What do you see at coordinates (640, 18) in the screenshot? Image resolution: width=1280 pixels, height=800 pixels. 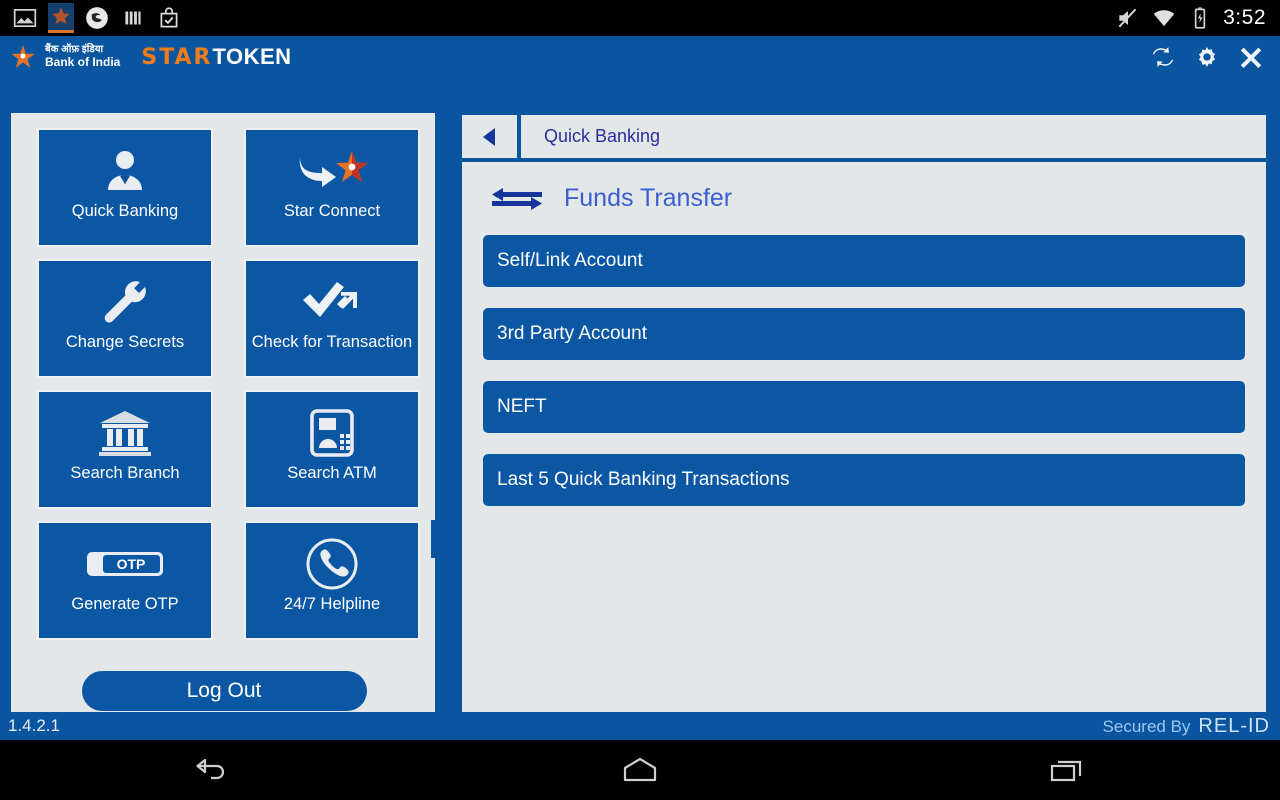 I see `android-status-bar: 3:52` at bounding box center [640, 18].